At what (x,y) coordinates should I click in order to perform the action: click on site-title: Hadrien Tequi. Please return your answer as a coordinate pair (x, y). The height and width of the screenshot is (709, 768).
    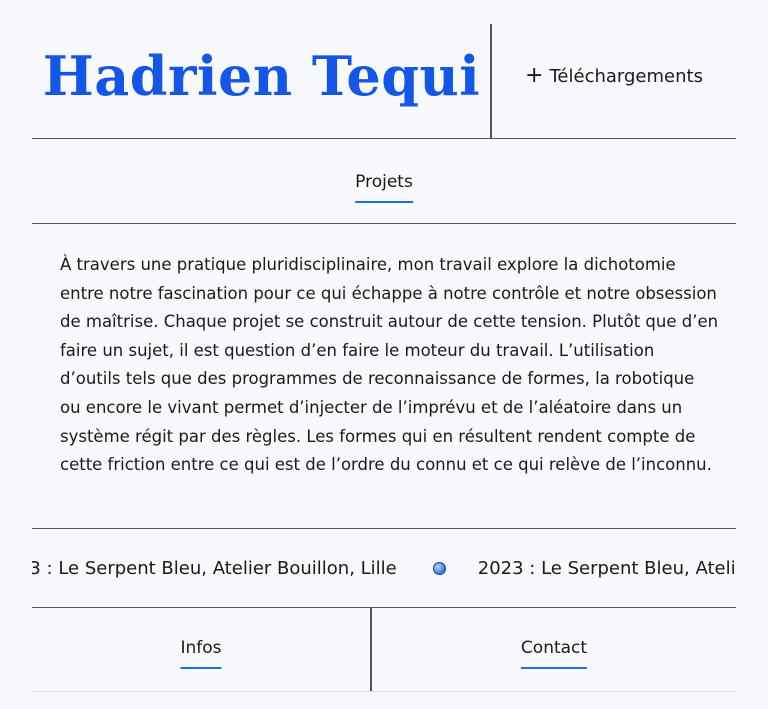
    Looking at the image, I should click on (261, 81).